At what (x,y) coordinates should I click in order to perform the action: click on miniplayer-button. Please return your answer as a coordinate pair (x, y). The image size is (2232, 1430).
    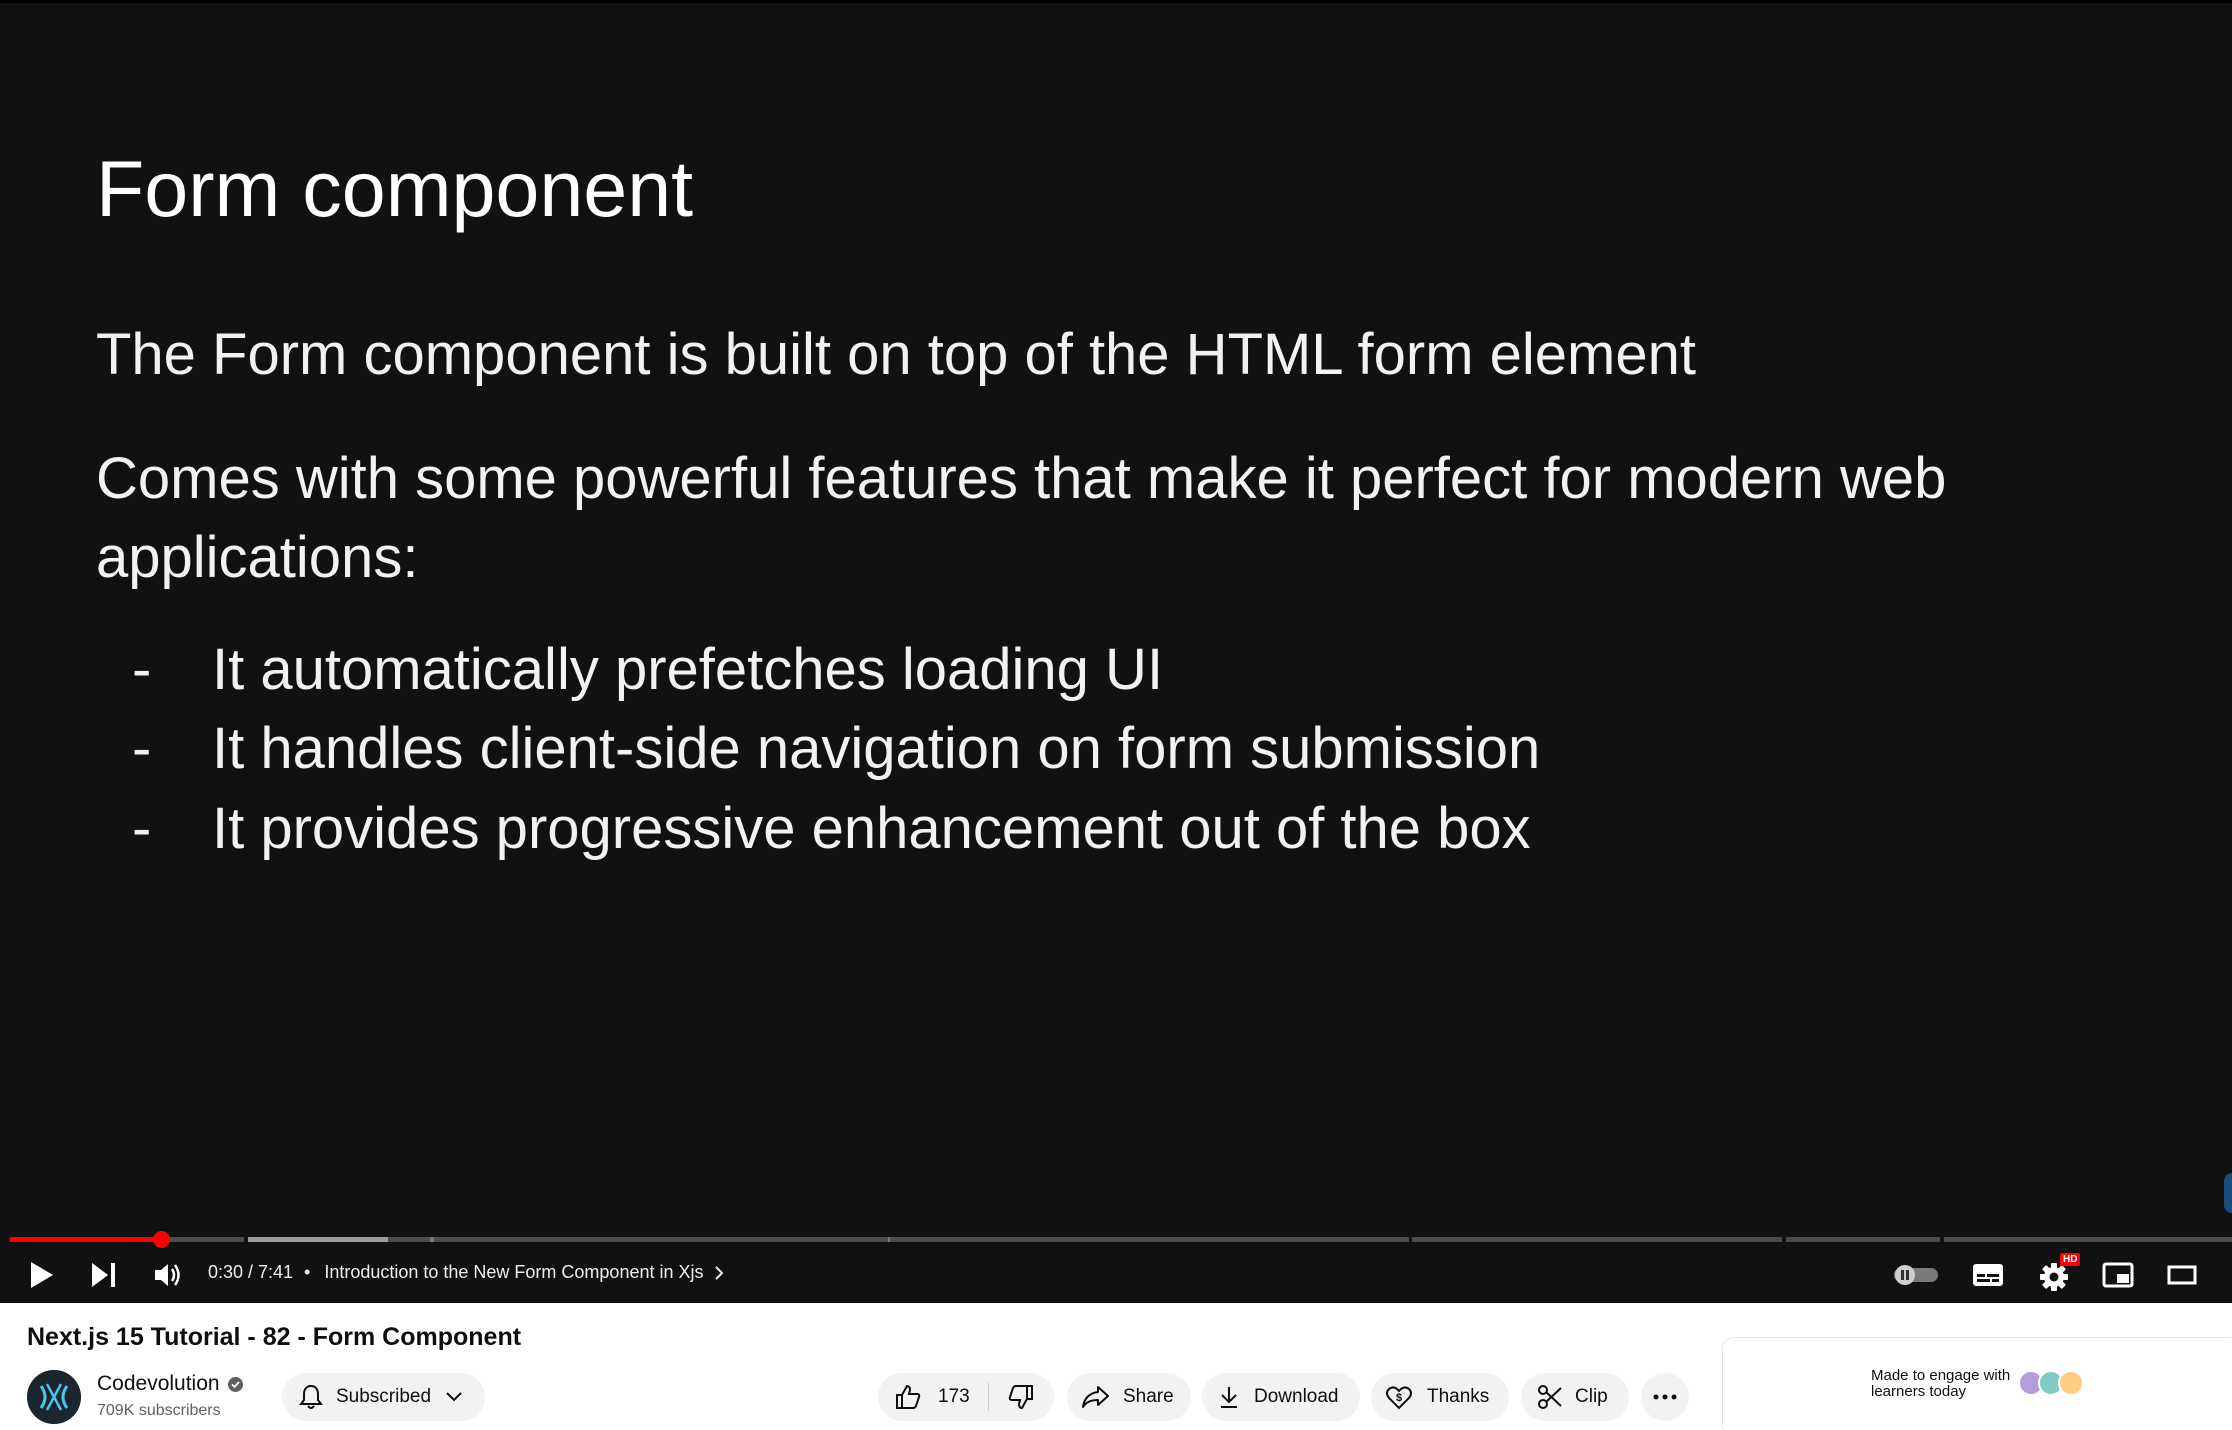
    Looking at the image, I should click on (2118, 1275).